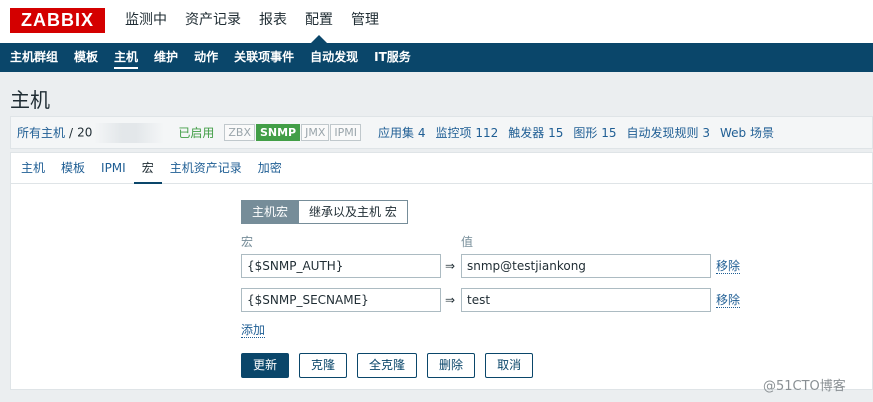 The height and width of the screenshot is (402, 873). What do you see at coordinates (585, 133) in the screenshot?
I see `graphs-label: 图形` at bounding box center [585, 133].